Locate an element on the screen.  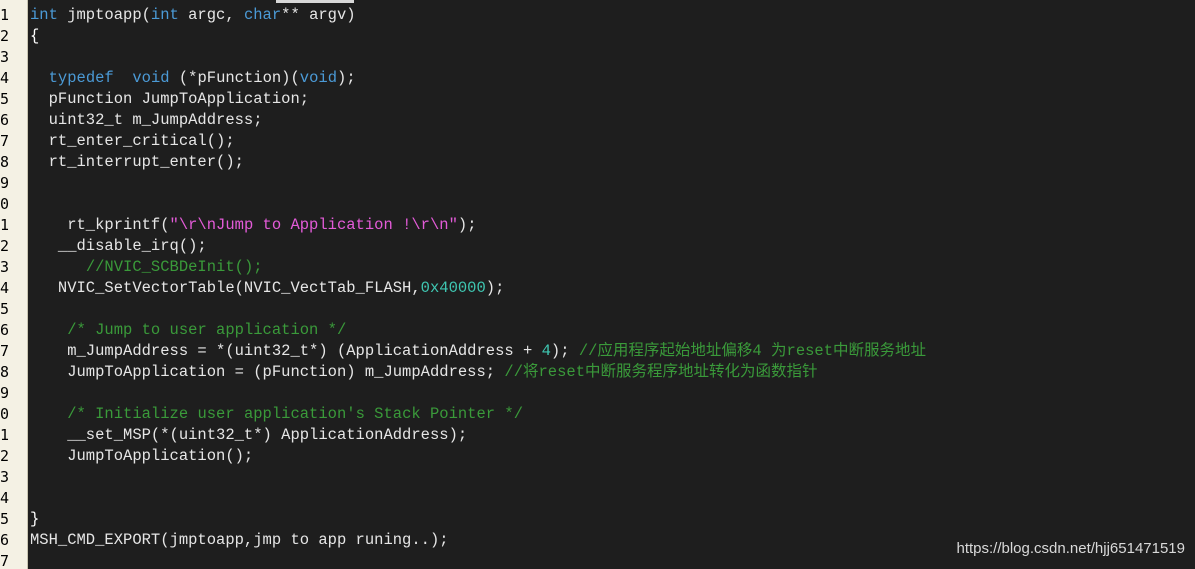
token-text: rt_interrupt_enter(); is located at coordinates (137, 162).